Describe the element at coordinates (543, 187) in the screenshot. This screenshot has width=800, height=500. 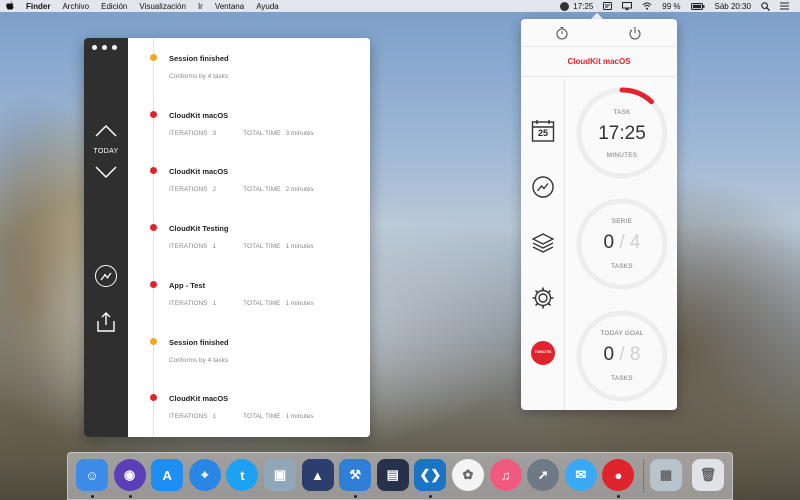
I see `statistics-rail-icon` at that location.